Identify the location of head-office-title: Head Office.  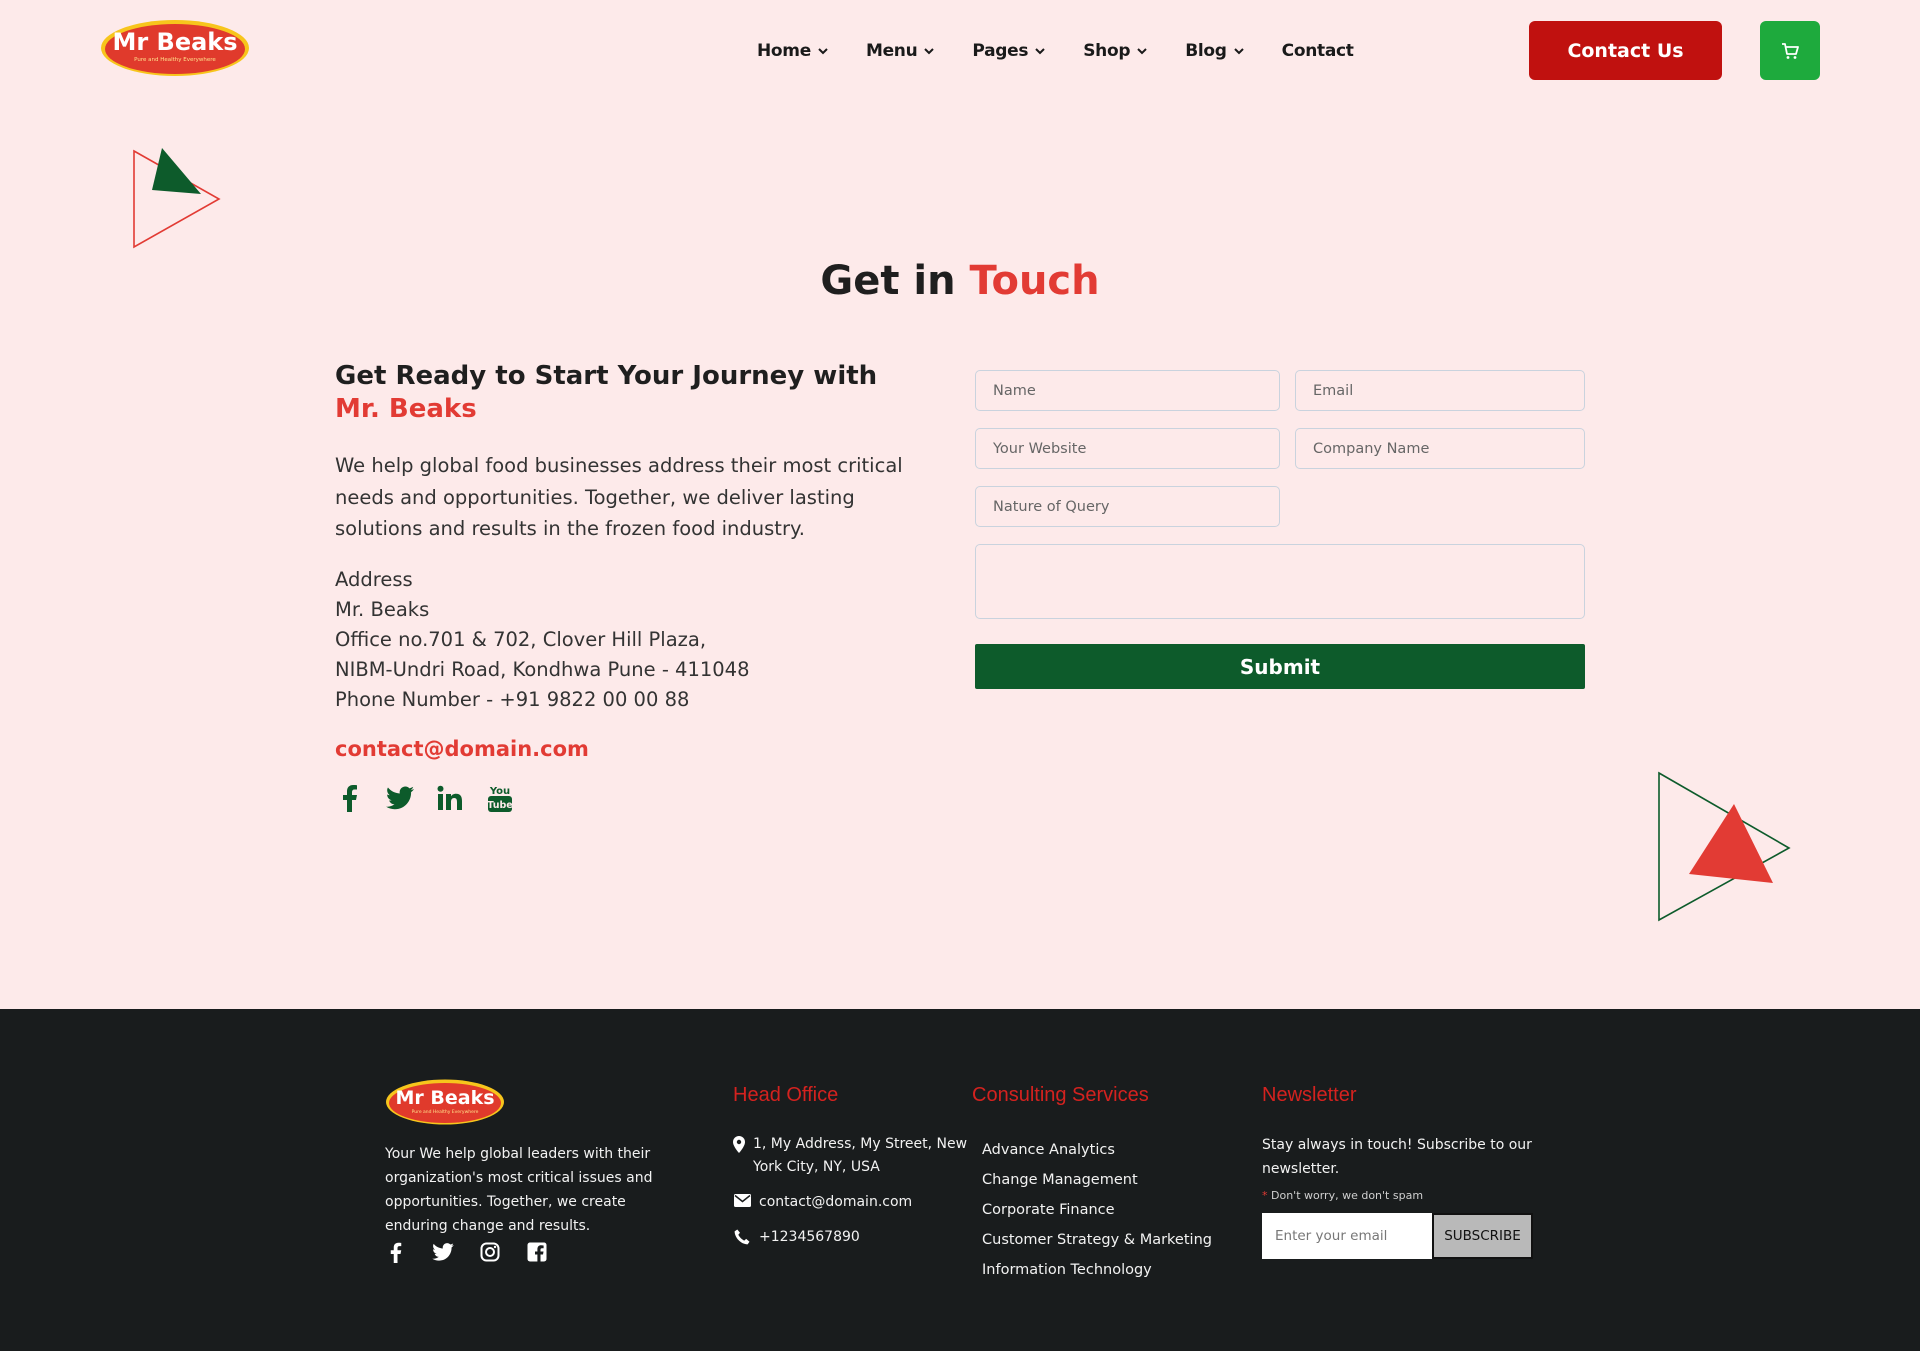
(786, 1095).